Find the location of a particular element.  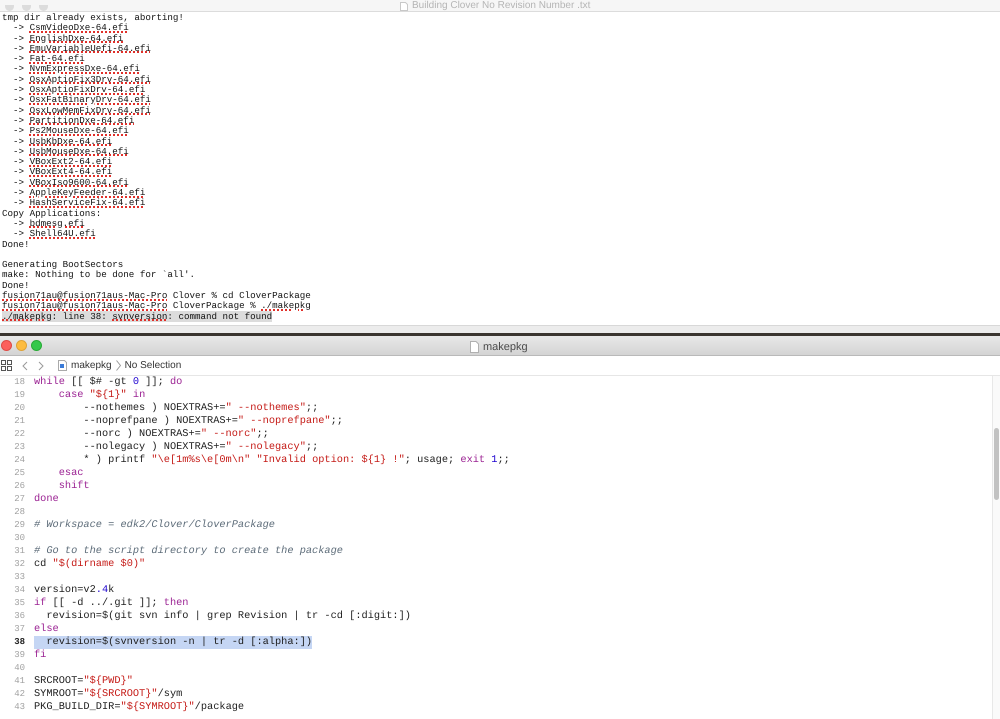

line-number: 38 is located at coordinates (19, 642).